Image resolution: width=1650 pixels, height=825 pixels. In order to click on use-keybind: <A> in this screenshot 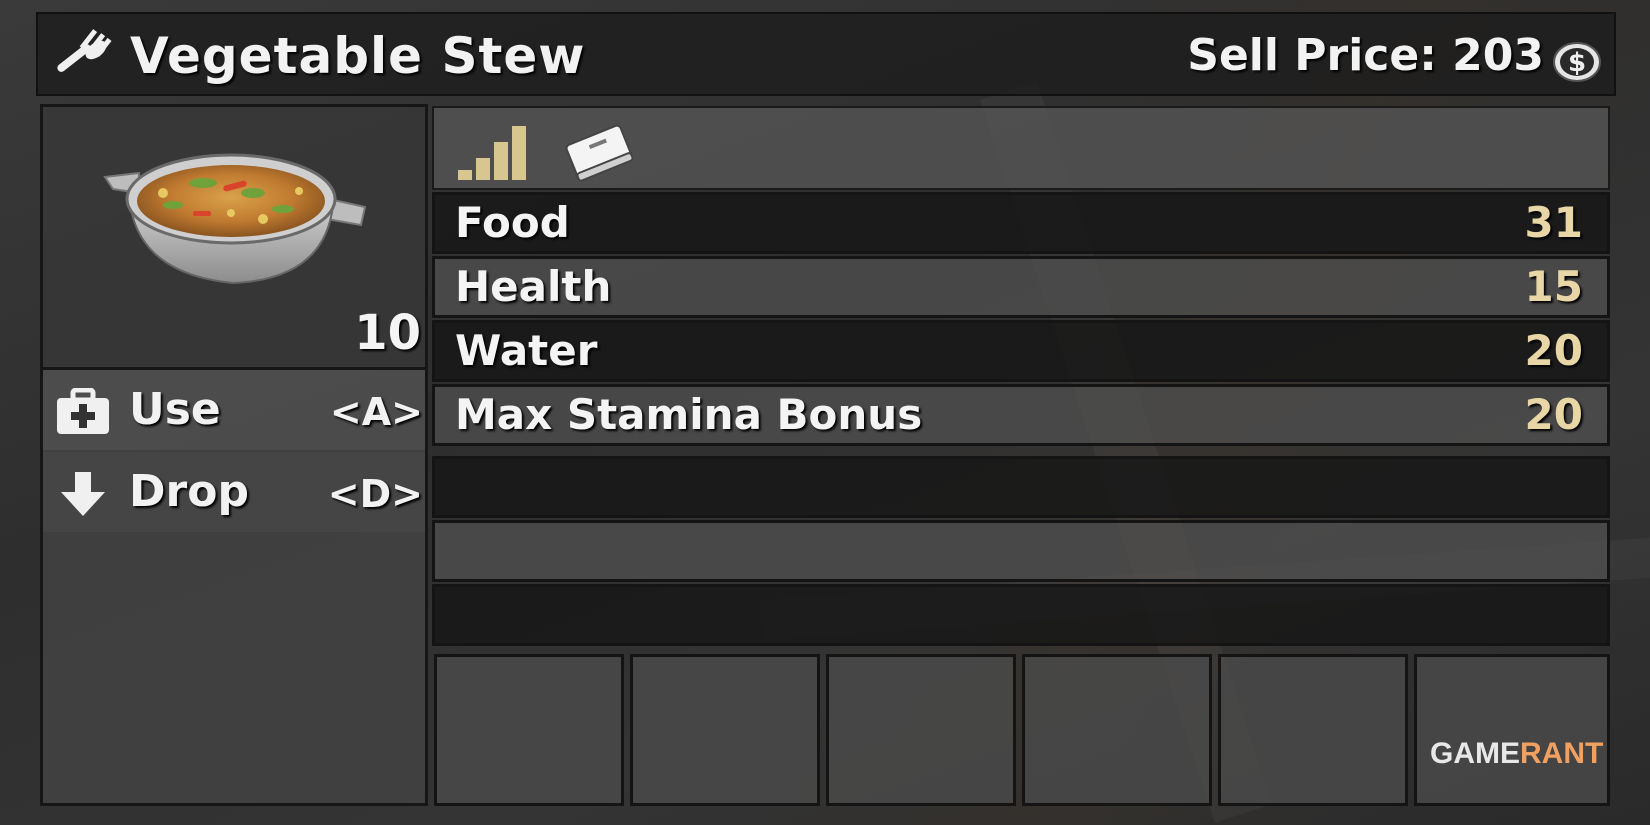, I will do `click(376, 412)`.